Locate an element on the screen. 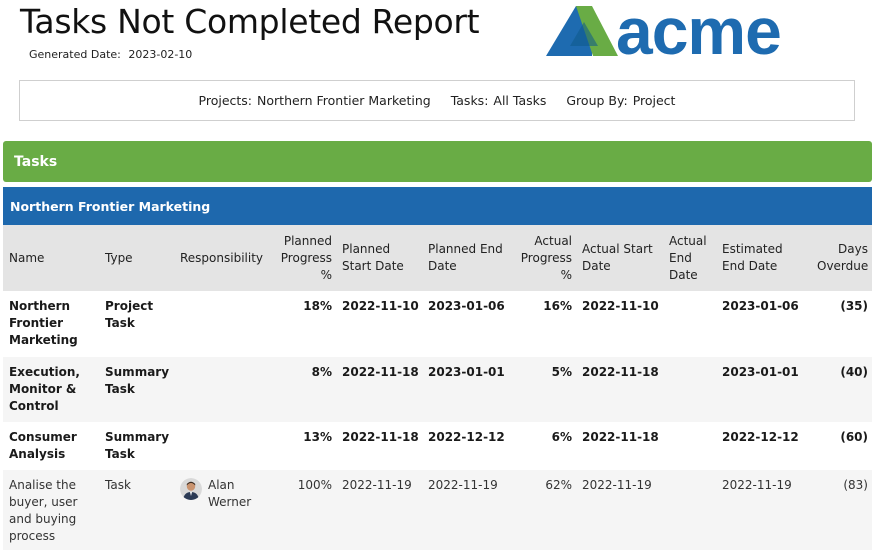 The image size is (875, 550). cell-name: Execution, Monitor & Control is located at coordinates (51, 389).